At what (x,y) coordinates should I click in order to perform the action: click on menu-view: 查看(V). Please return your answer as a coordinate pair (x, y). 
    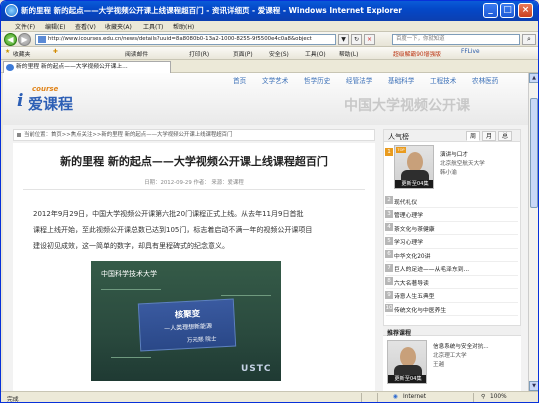
    Looking at the image, I should click on (85, 26).